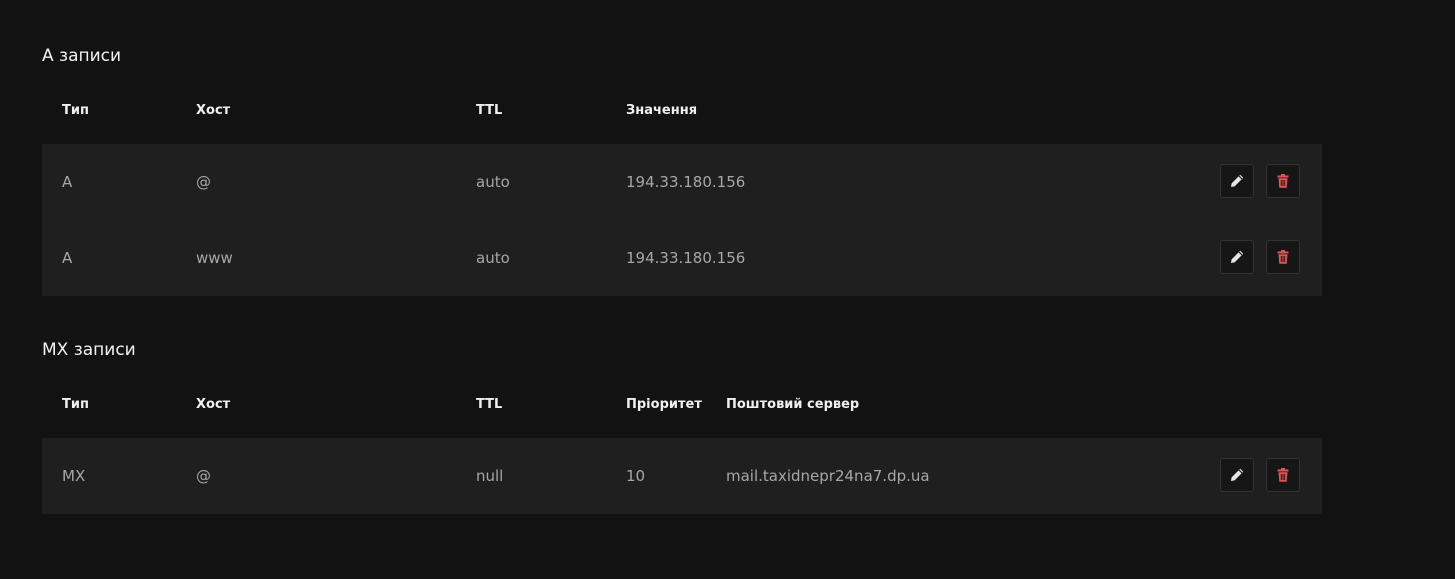  I want to click on table-row: A www auto 194.33.180.156, so click(682, 258).